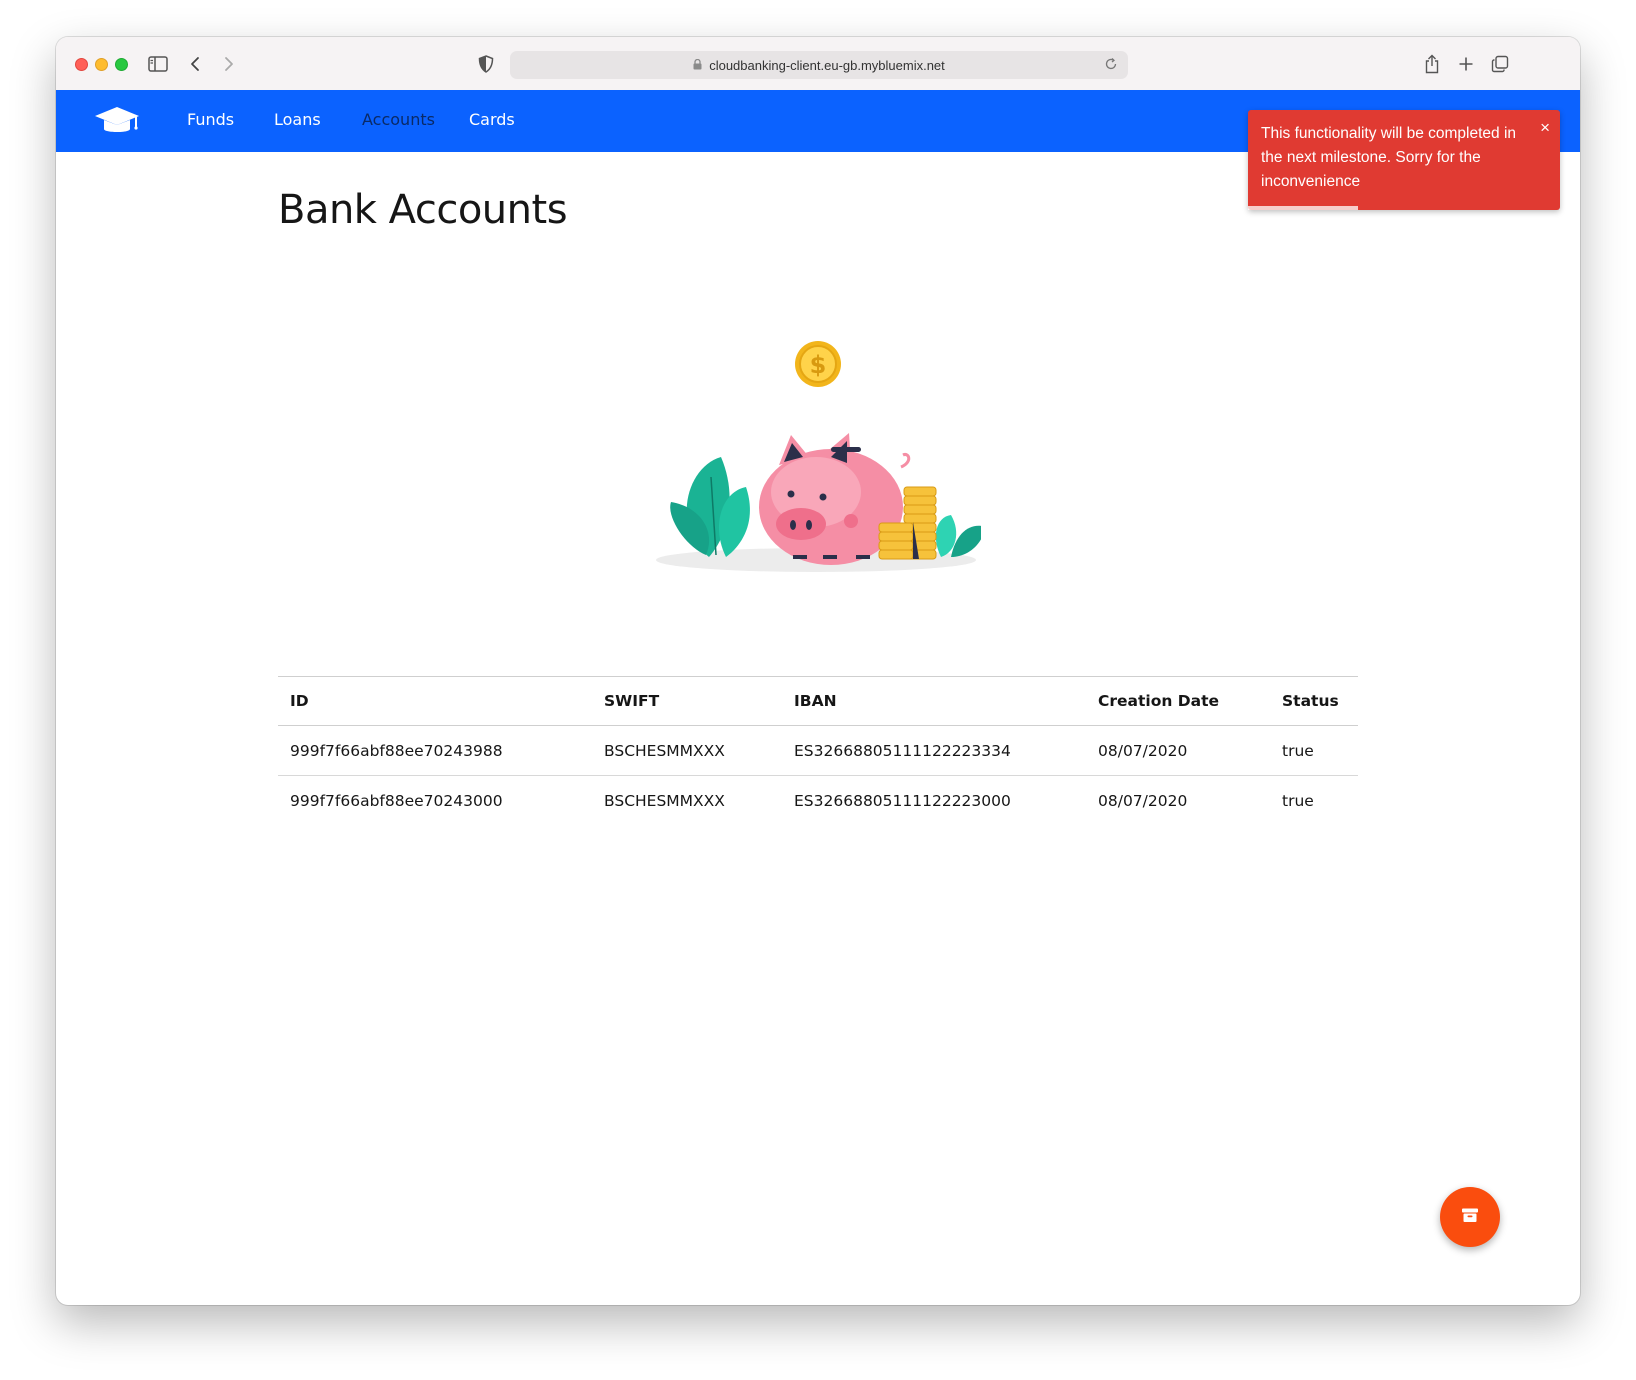 Image resolution: width=1636 pixels, height=1380 pixels. What do you see at coordinates (435, 750) in the screenshot?
I see `cell-id: 999f7f66abf88ee70243988` at bounding box center [435, 750].